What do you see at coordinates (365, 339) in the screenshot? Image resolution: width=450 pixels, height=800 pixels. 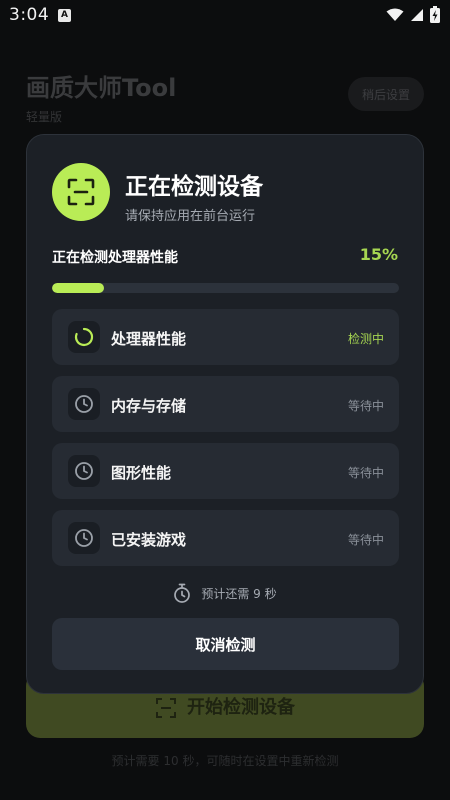 I see `task-status: 检测中` at bounding box center [365, 339].